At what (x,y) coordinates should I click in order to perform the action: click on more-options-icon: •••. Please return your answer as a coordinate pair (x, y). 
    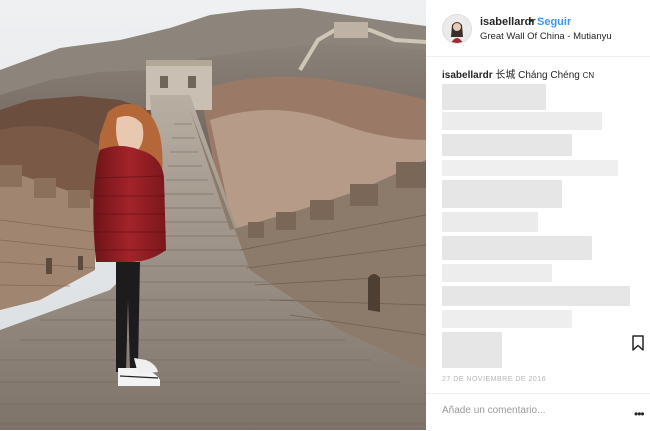
    Looking at the image, I should click on (639, 414).